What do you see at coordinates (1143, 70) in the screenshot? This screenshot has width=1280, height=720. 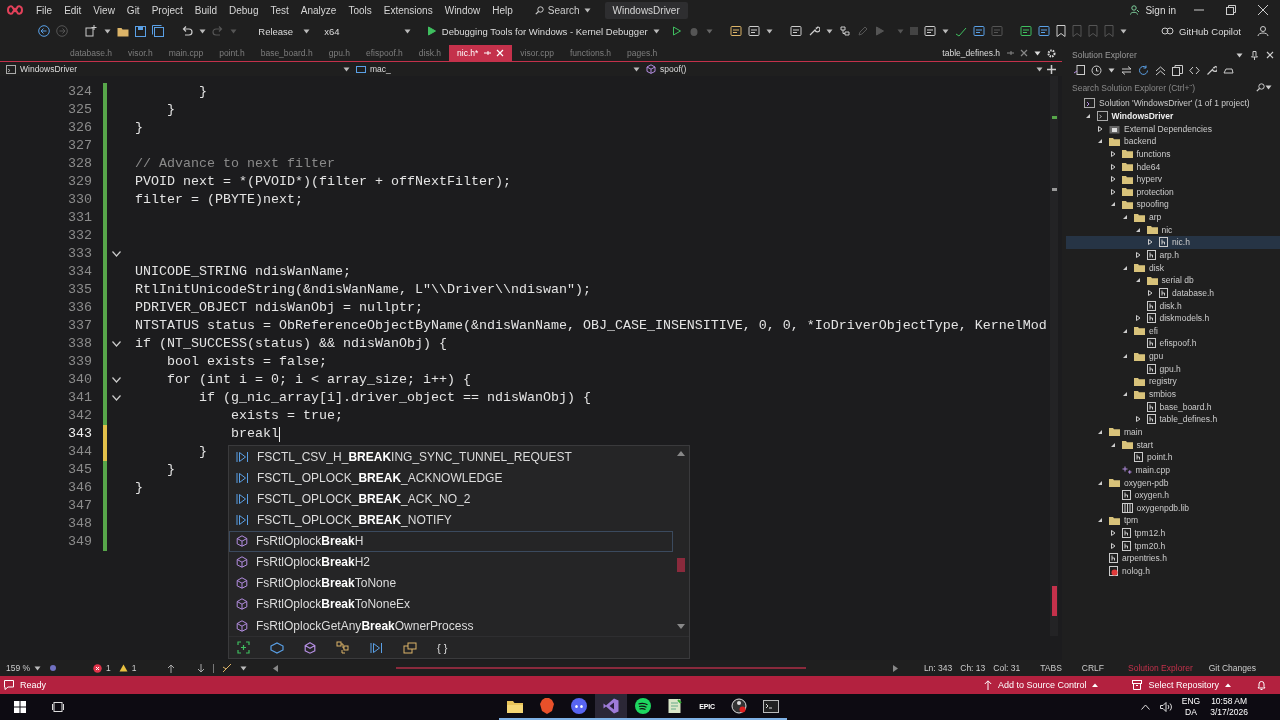 I see `refresh-icon` at bounding box center [1143, 70].